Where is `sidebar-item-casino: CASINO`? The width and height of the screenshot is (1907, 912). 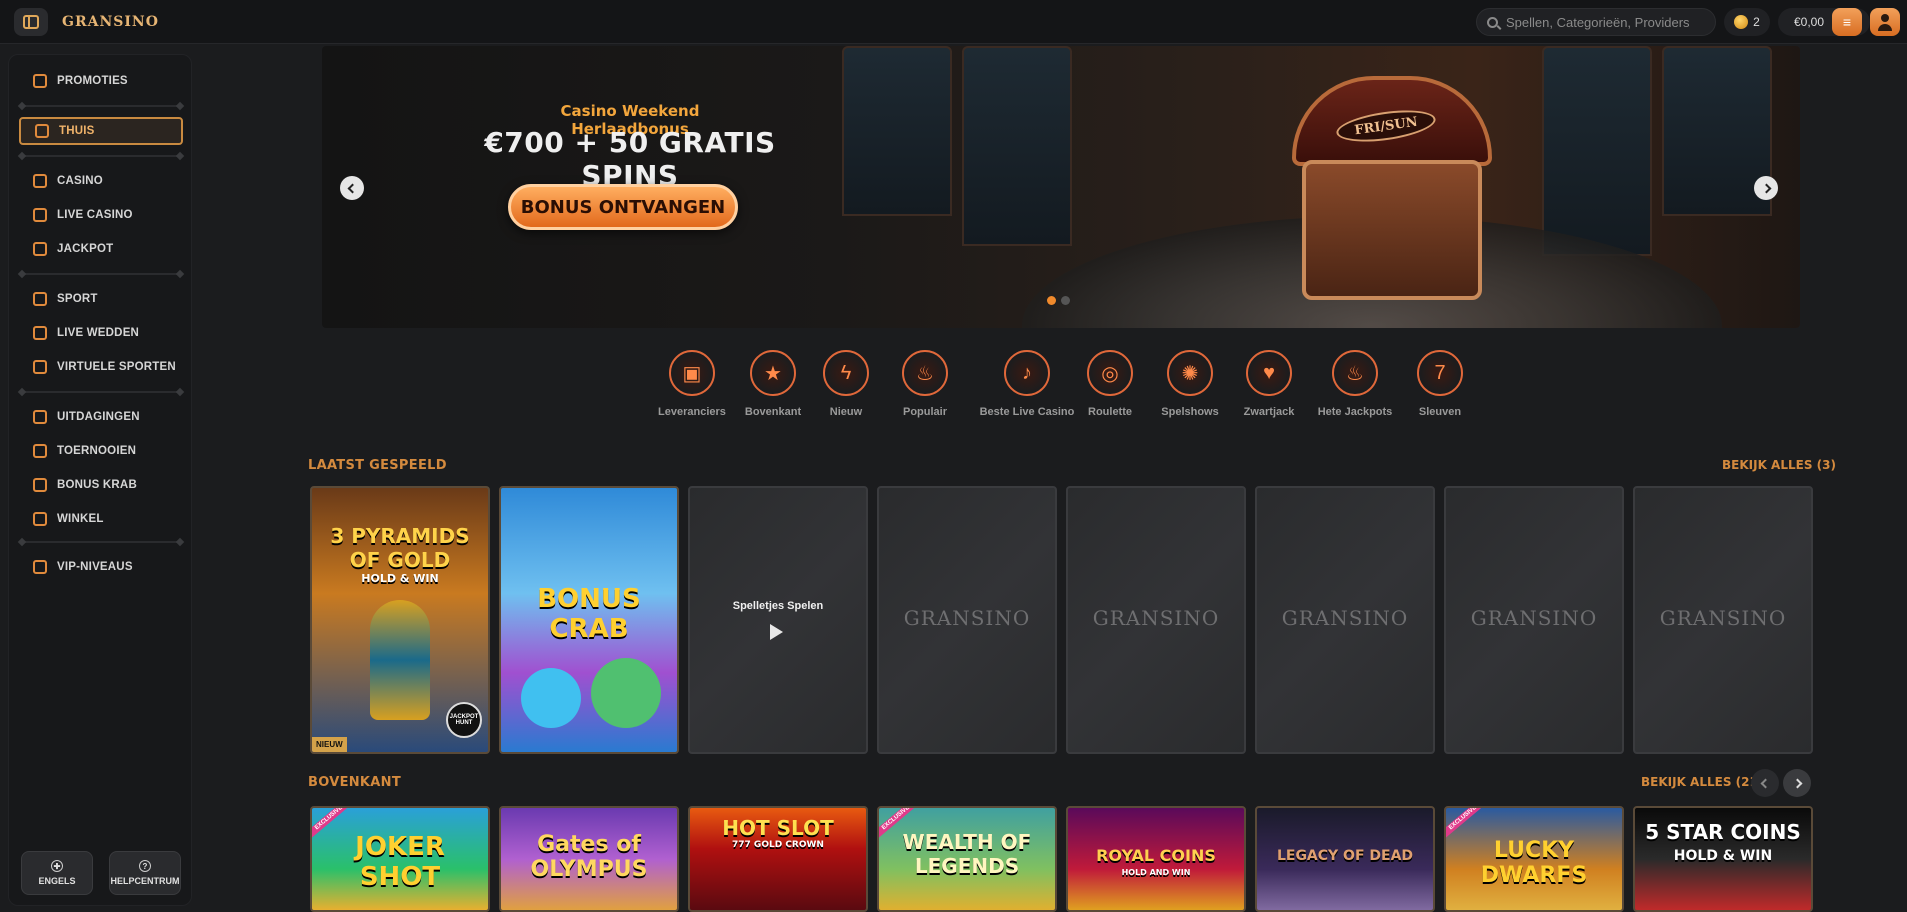
sidebar-item-casino: CASINO is located at coordinates (101, 181).